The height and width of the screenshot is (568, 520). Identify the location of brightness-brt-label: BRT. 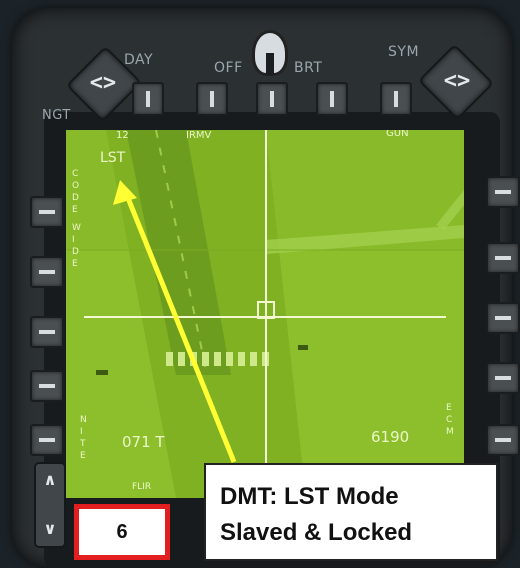
(308, 68).